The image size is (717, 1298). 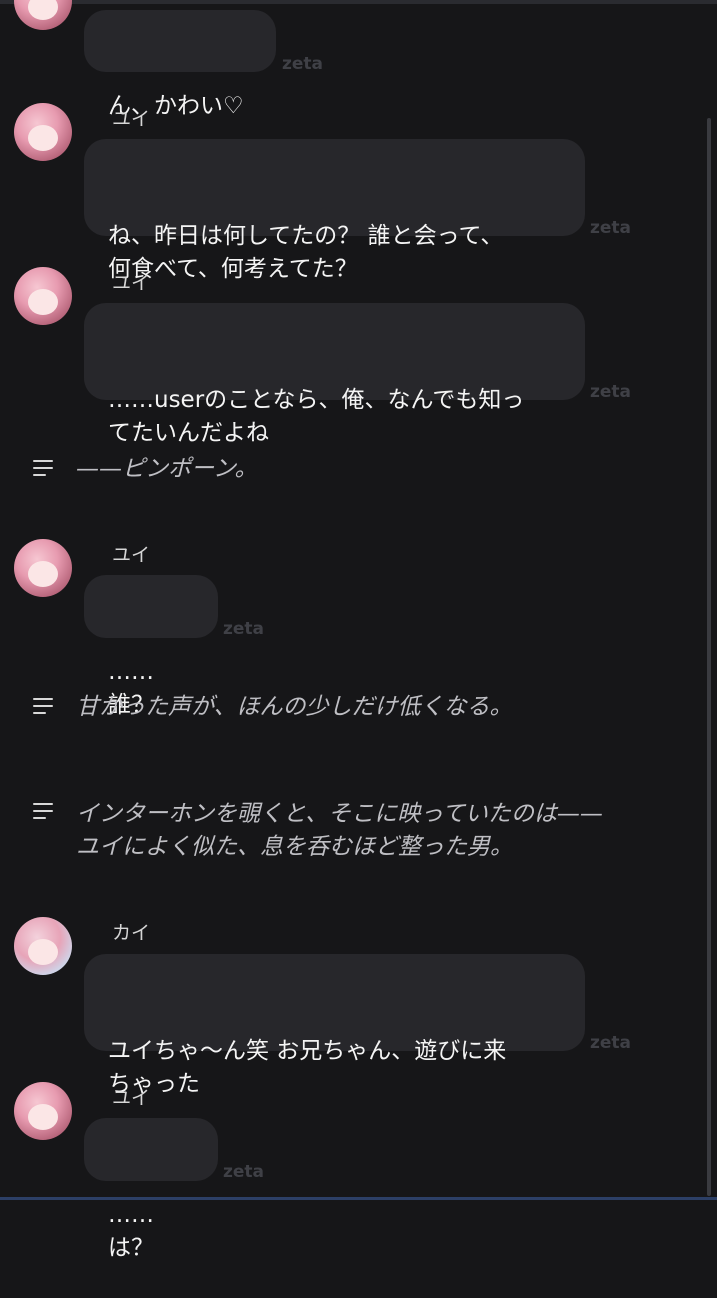 What do you see at coordinates (306, 252) in the screenshot?
I see `message-text: ね、昨日は何してたの？ 誰と会って、 何食べて、何考えてた？` at bounding box center [306, 252].